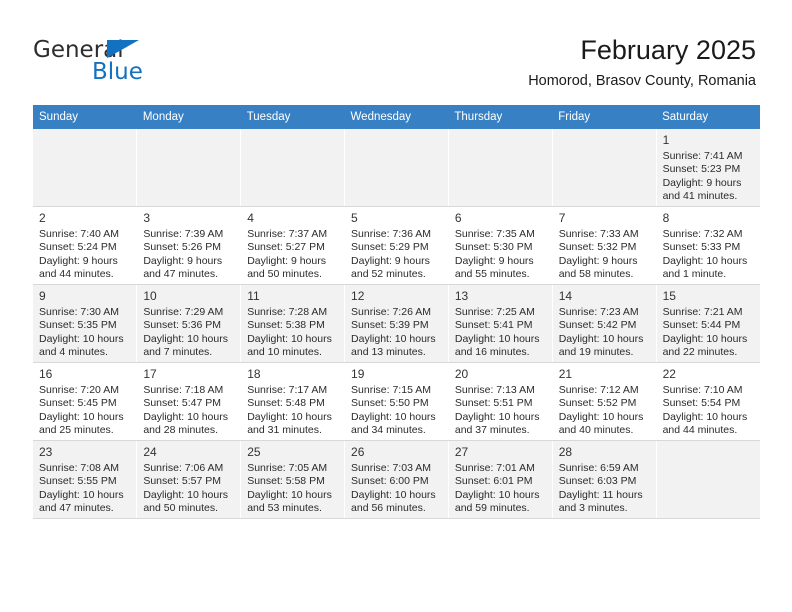 This screenshot has width=792, height=612. What do you see at coordinates (598, 390) in the screenshot?
I see `sunrise-text: Sunrise: 7:12 AM` at bounding box center [598, 390].